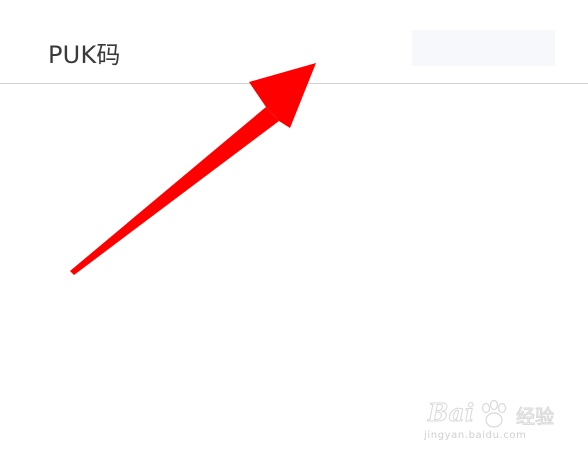  I want to click on paw-icon, so click(494, 414).